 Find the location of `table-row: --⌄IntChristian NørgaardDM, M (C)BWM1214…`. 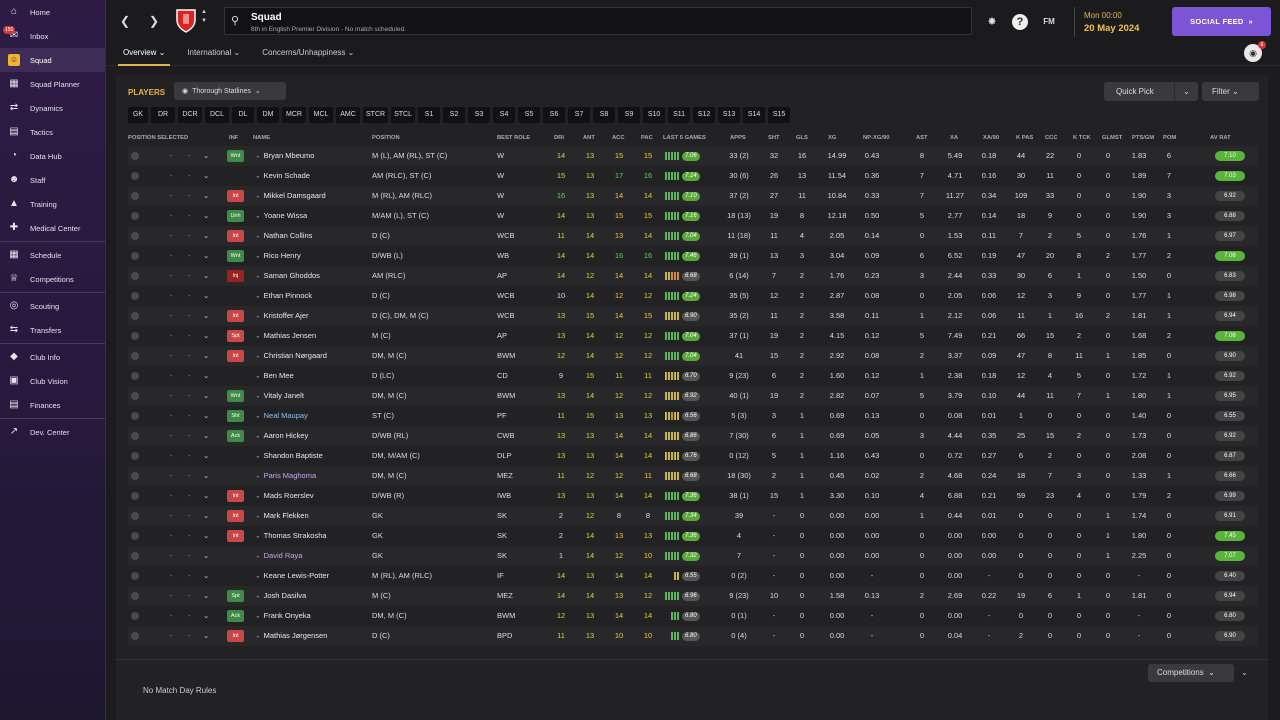

table-row: --⌄IntChristian NørgaardDM, M (C)BWM1214… is located at coordinates (693, 356).